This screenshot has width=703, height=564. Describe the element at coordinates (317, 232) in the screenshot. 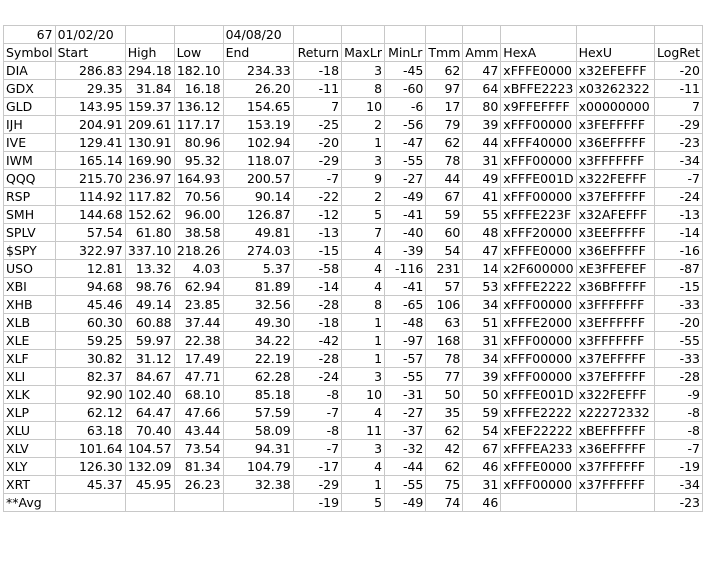

I see `table-cell: -13` at that location.